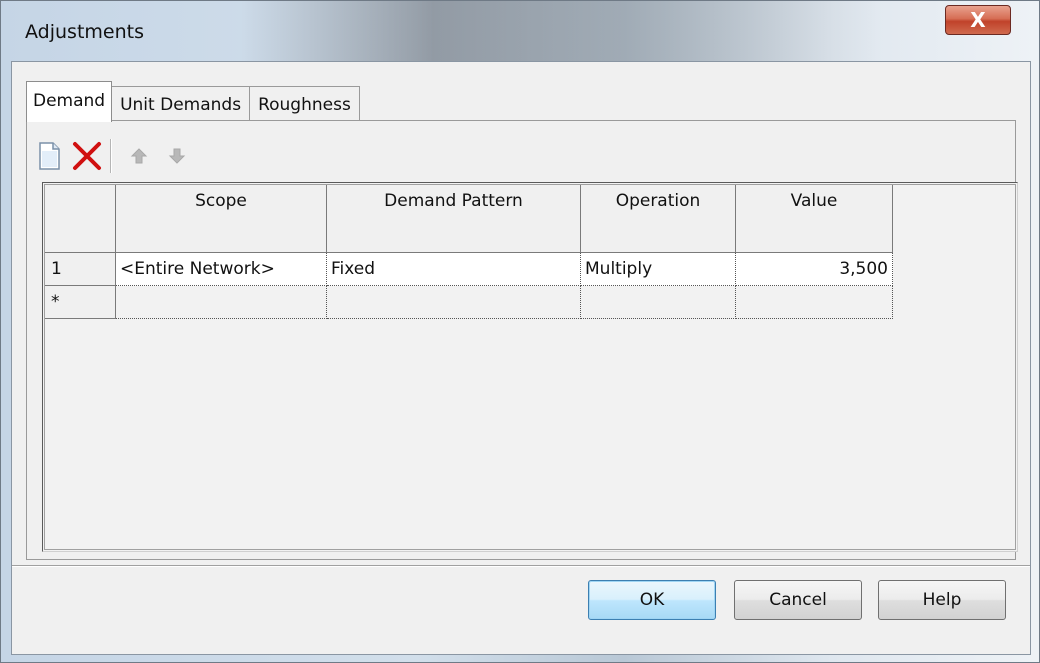 Image resolution: width=1040 pixels, height=663 pixels. Describe the element at coordinates (181, 103) in the screenshot. I see `tab-unit-demands: Unit Demands` at that location.